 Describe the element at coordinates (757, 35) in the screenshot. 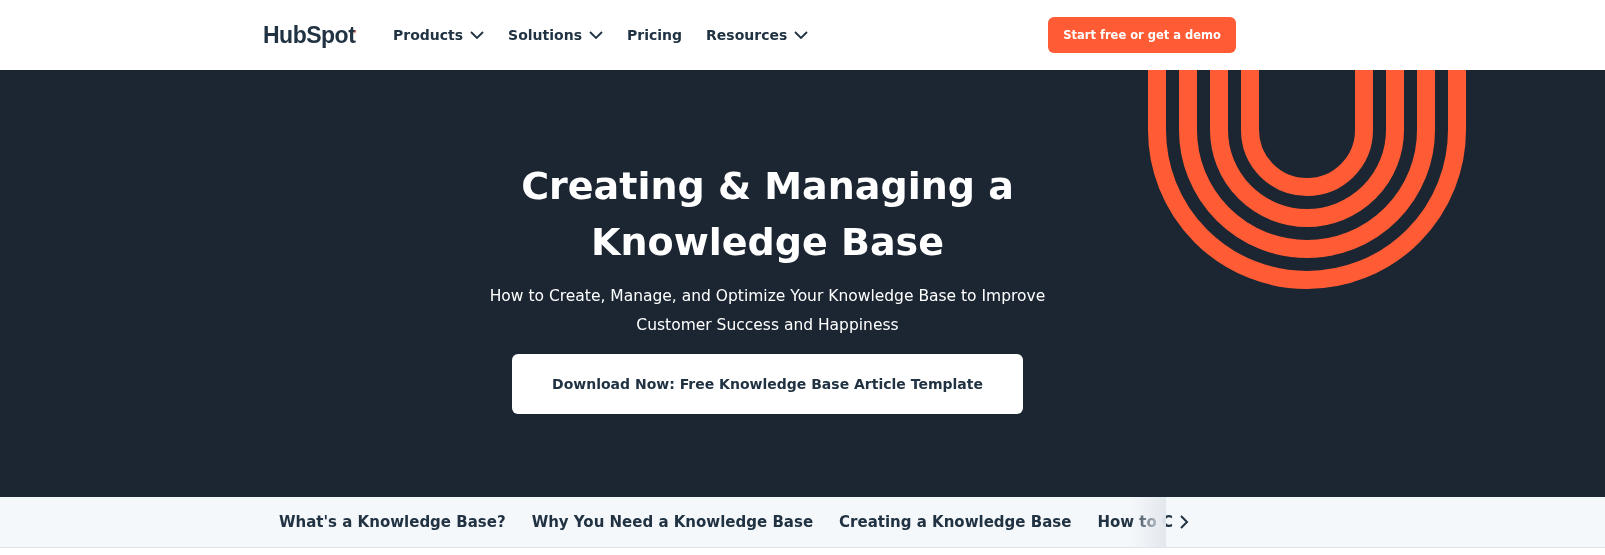

I see `nav-dropdown: Resources` at that location.